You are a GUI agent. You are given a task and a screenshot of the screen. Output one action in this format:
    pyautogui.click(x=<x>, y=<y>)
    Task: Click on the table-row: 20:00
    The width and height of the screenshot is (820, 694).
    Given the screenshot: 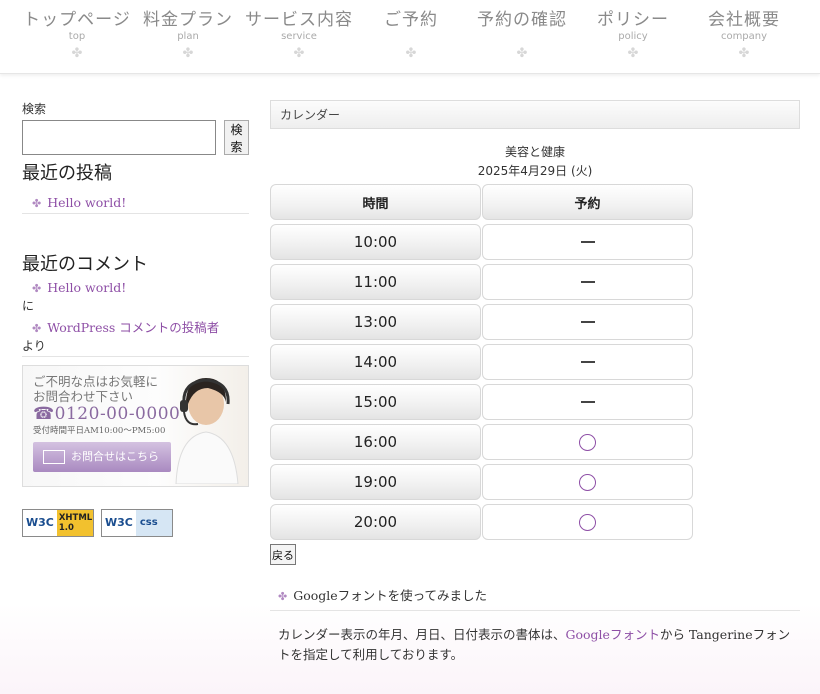 What is the action you would take?
    pyautogui.click(x=481, y=522)
    